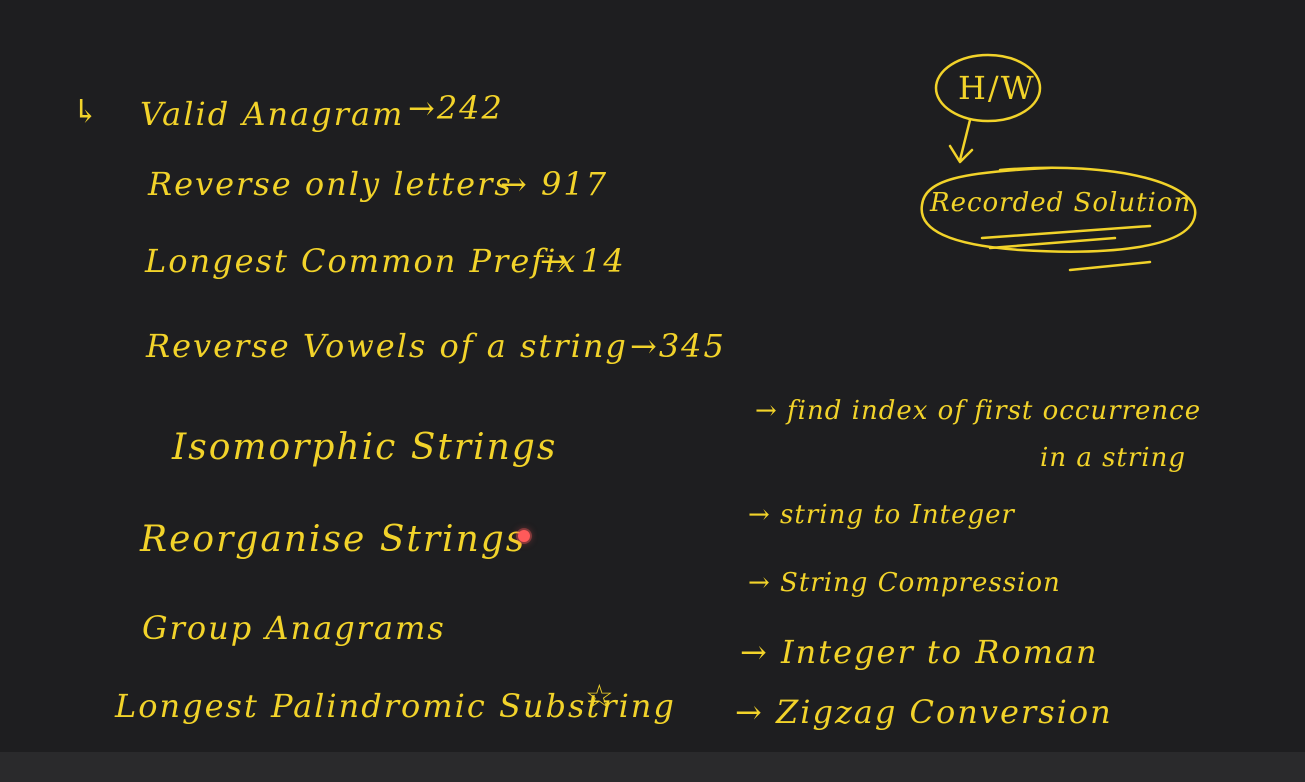 This screenshot has width=1305, height=782. I want to click on homework-arrow, so click(961, 141).